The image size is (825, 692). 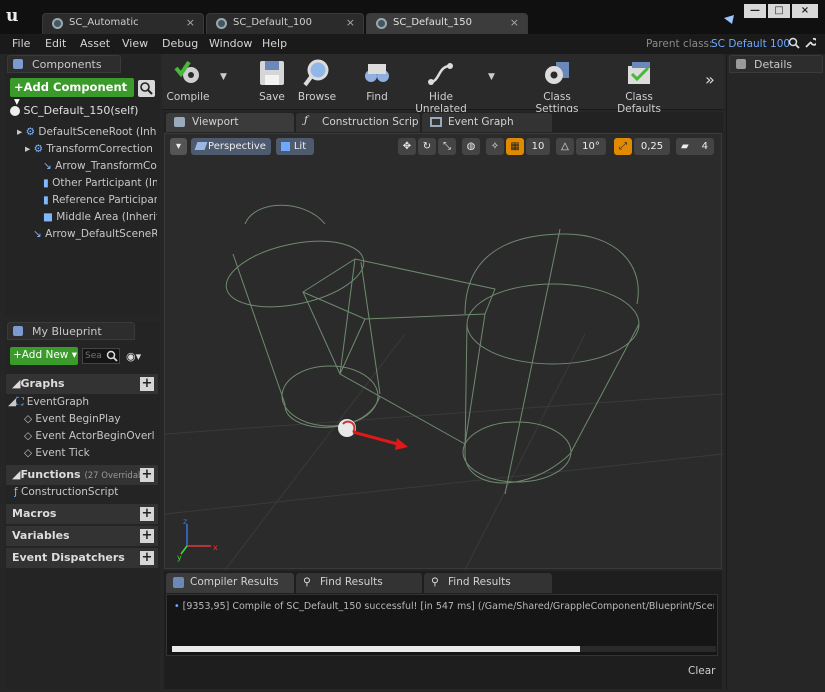 I want to click on box-component-icon: ■, so click(x=48, y=217).